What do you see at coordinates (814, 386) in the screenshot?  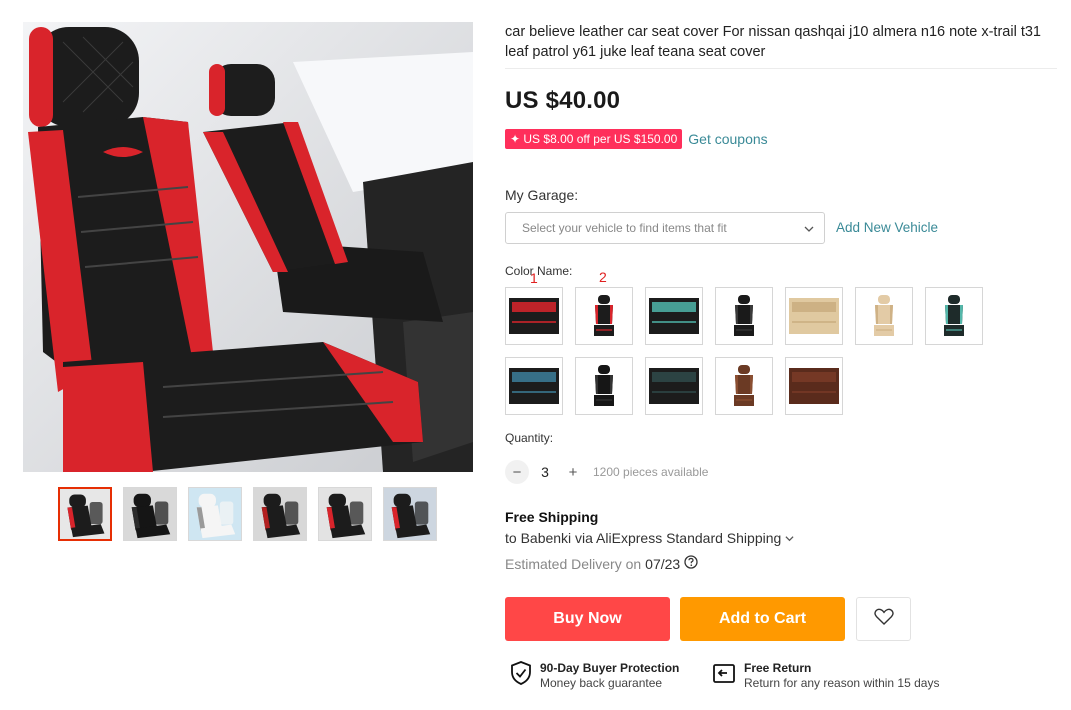 I see `color-swatch-brown-set` at bounding box center [814, 386].